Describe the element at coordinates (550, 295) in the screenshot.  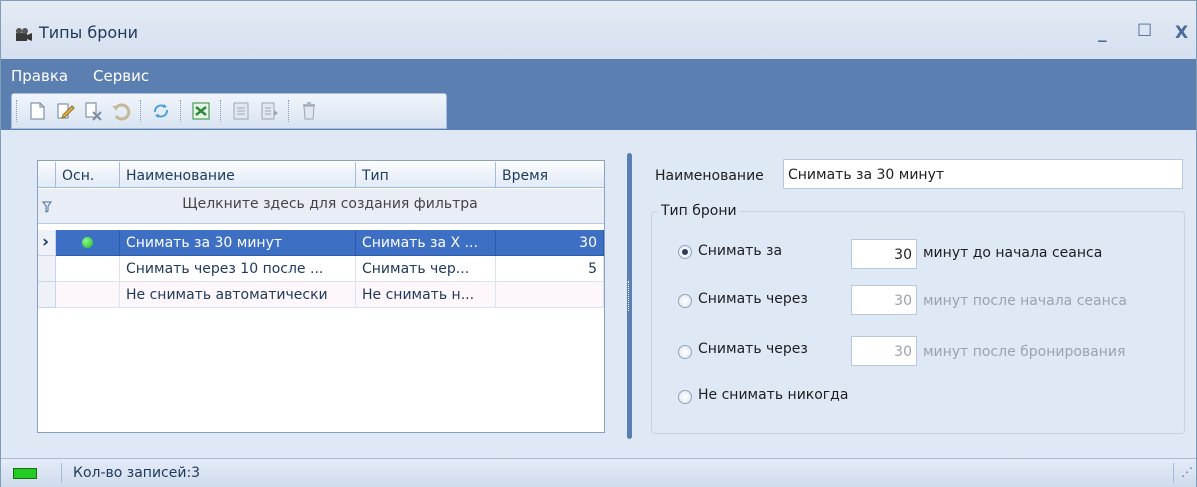
I see `cell-time` at that location.